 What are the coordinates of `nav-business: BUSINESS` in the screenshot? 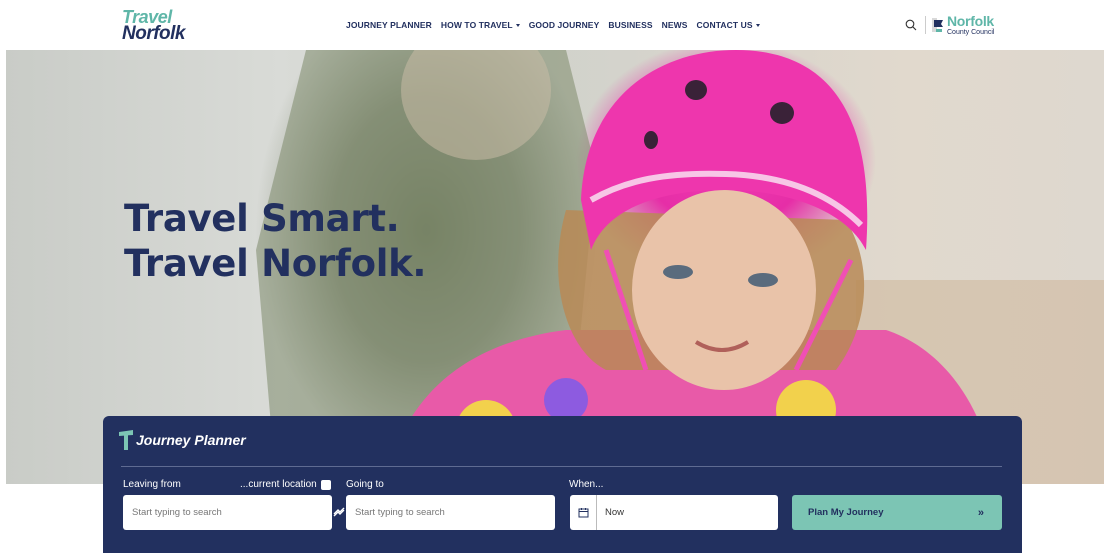 It's located at (630, 25).